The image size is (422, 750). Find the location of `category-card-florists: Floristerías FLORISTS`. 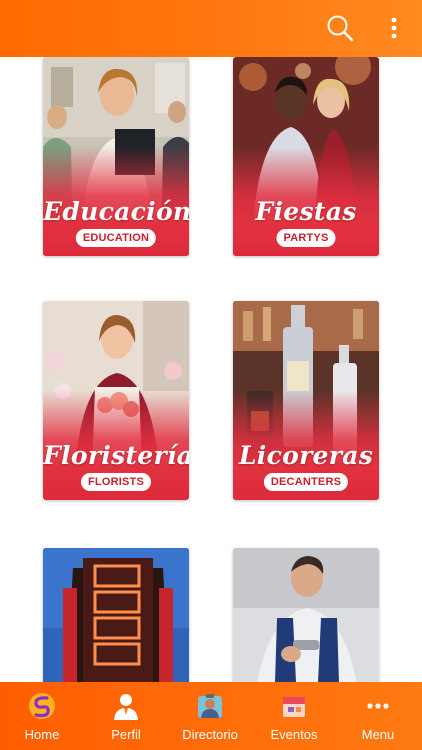

category-card-florists: Floristerías FLORISTS is located at coordinates (116, 400).